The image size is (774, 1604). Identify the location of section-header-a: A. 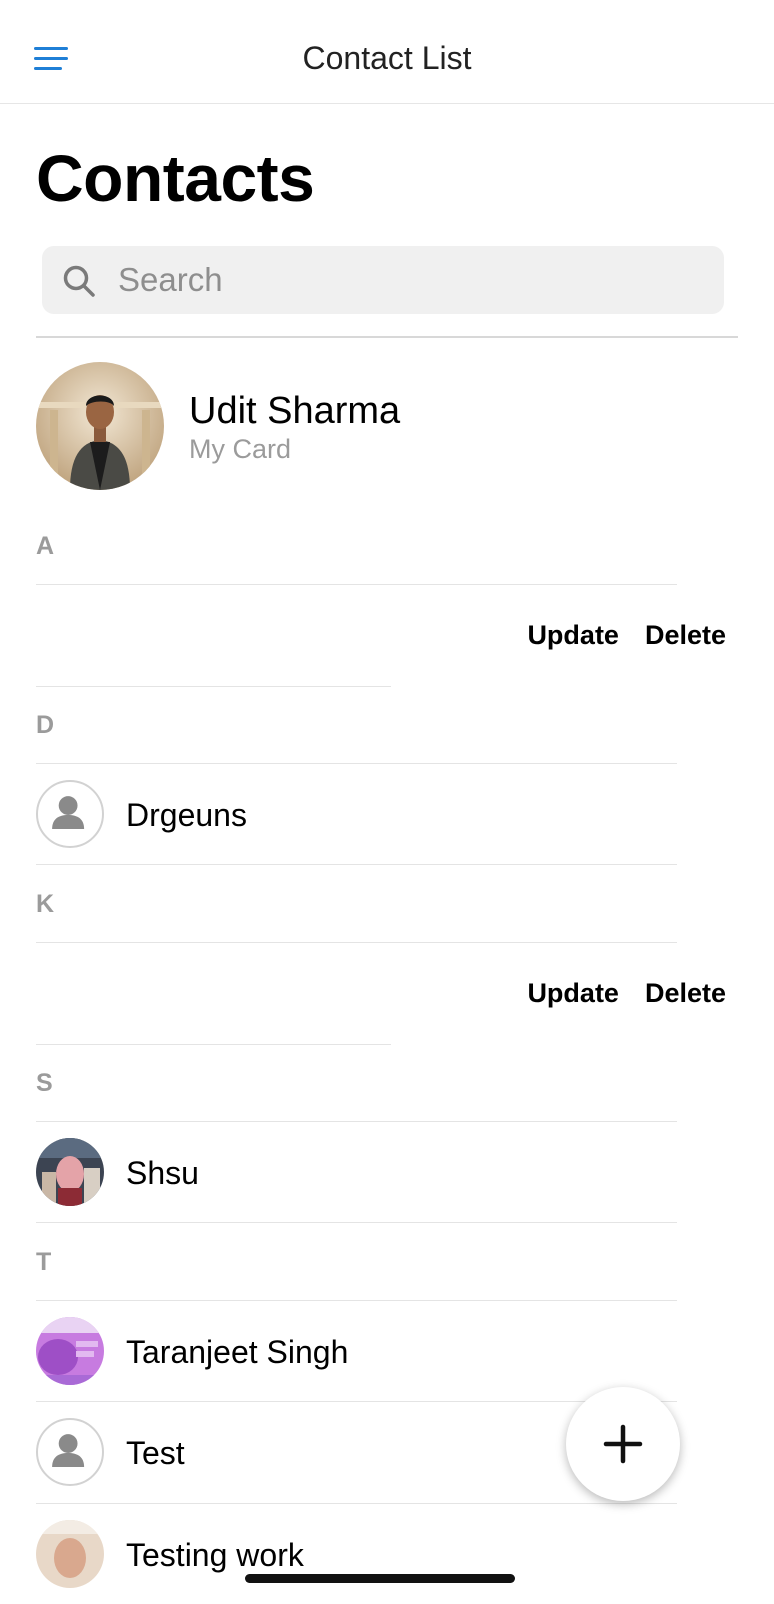
(45, 546).